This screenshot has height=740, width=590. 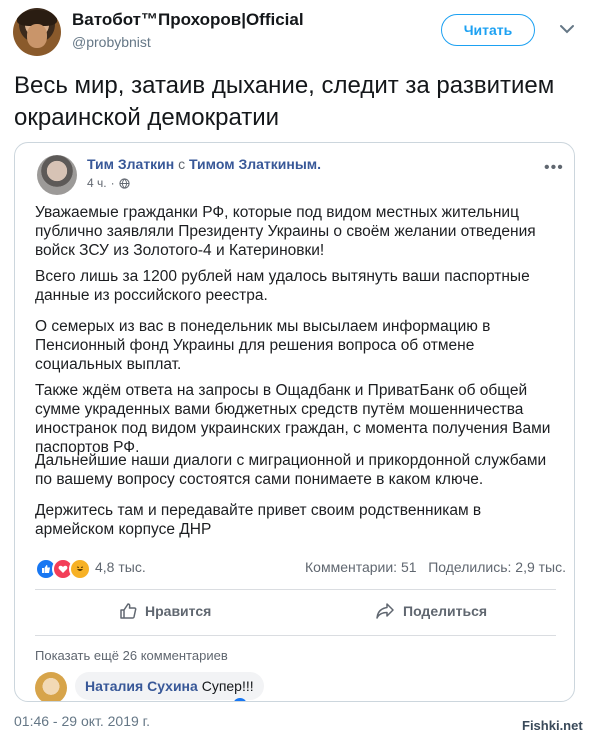 I want to click on display-name: Ватобот™Прохоров|Official, so click(x=188, y=20).